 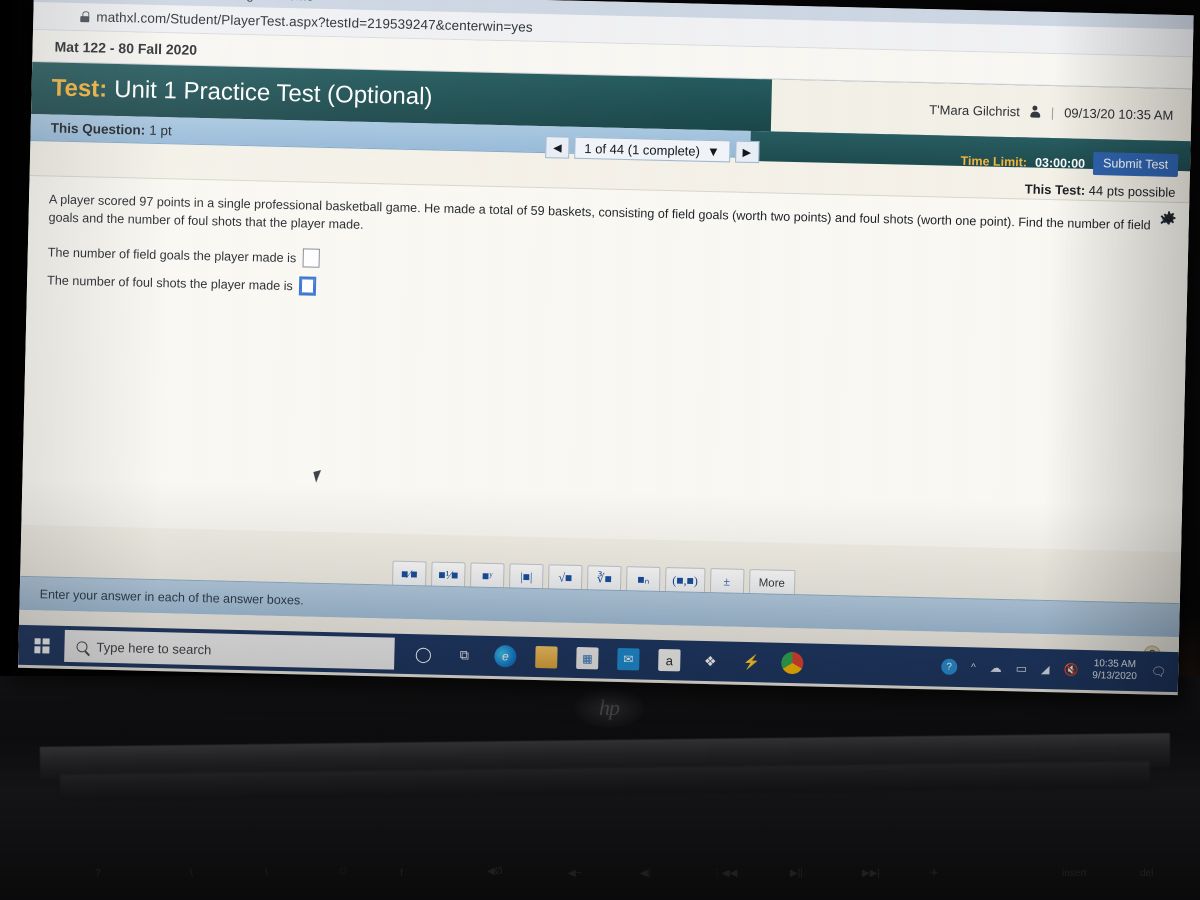 I want to click on dropbox-icon: ❖, so click(x=710, y=661).